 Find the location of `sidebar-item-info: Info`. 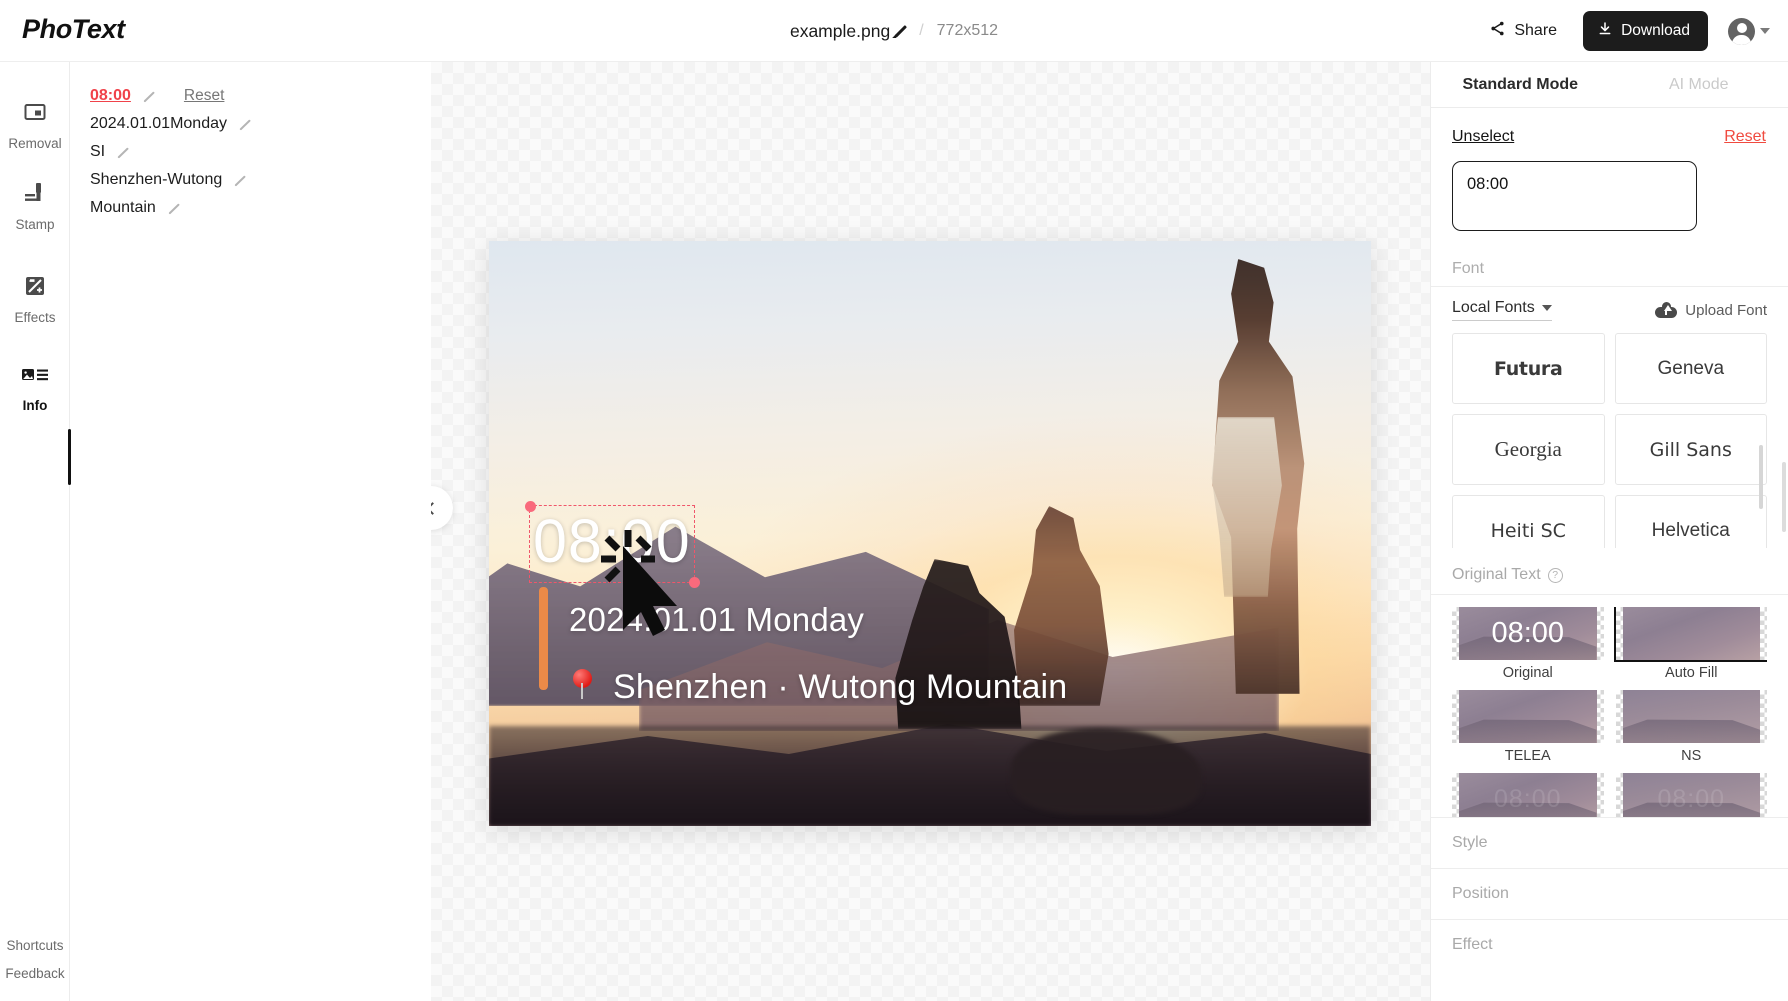

sidebar-item-info: Info is located at coordinates (35, 389).